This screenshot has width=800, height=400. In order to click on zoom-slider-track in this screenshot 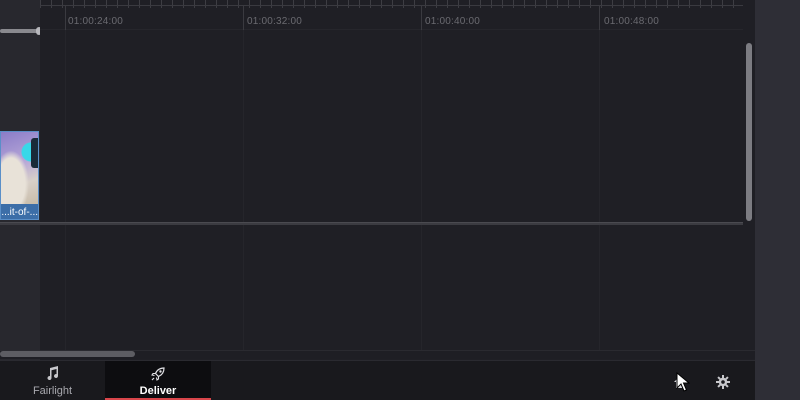, I will do `click(20, 31)`.